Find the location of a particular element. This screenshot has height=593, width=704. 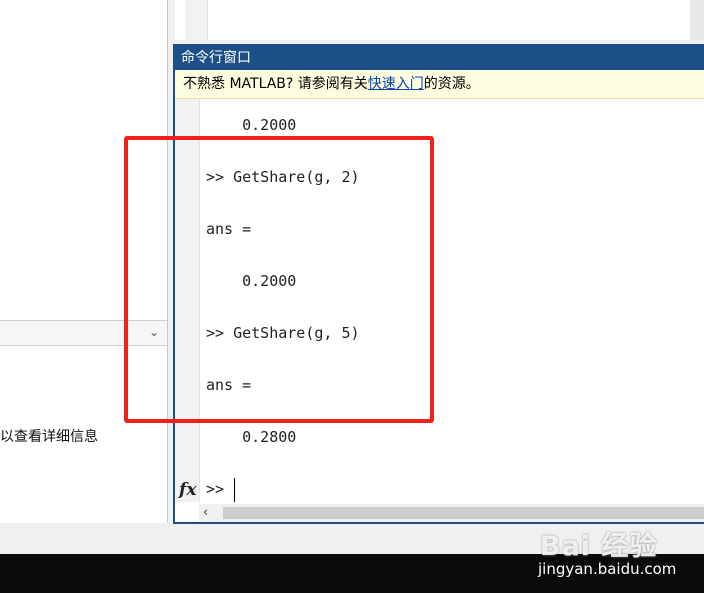

command-window-title: 命令行窗口 is located at coordinates (439, 58).